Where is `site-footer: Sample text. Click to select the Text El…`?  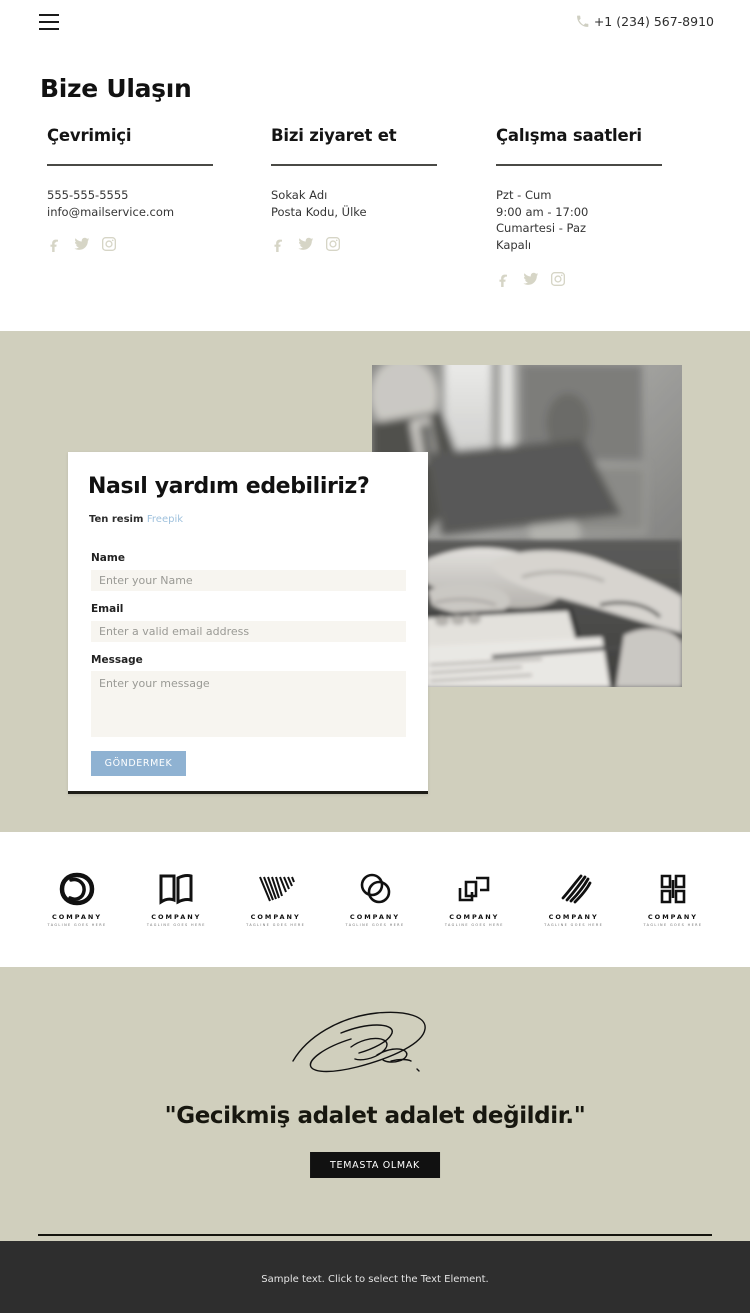
site-footer: Sample text. Click to select the Text El… is located at coordinates (375, 1277).